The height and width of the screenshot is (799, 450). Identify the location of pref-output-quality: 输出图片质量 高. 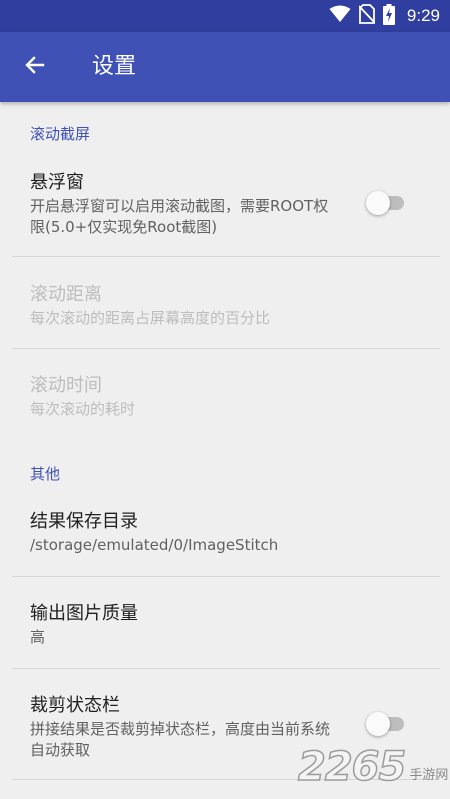
(225, 622).